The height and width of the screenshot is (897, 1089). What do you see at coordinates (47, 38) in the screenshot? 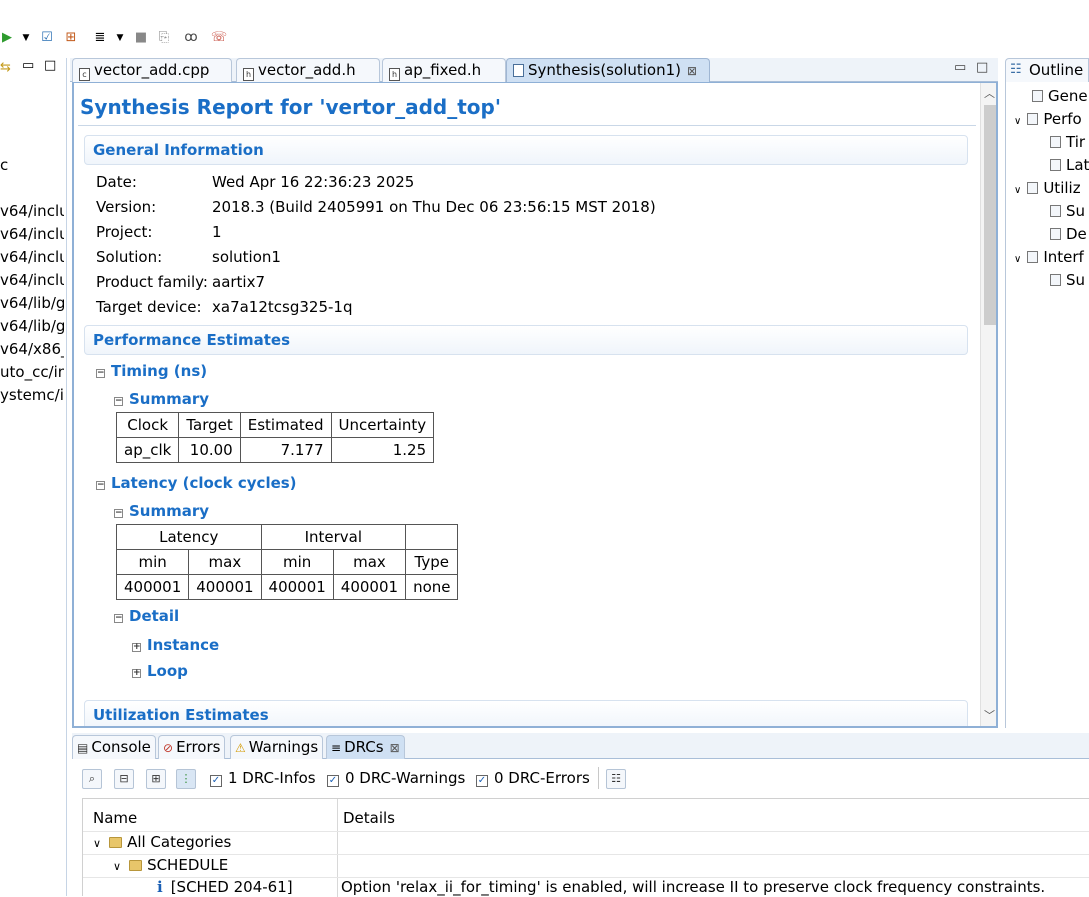
I see `check-icon: ☑` at bounding box center [47, 38].